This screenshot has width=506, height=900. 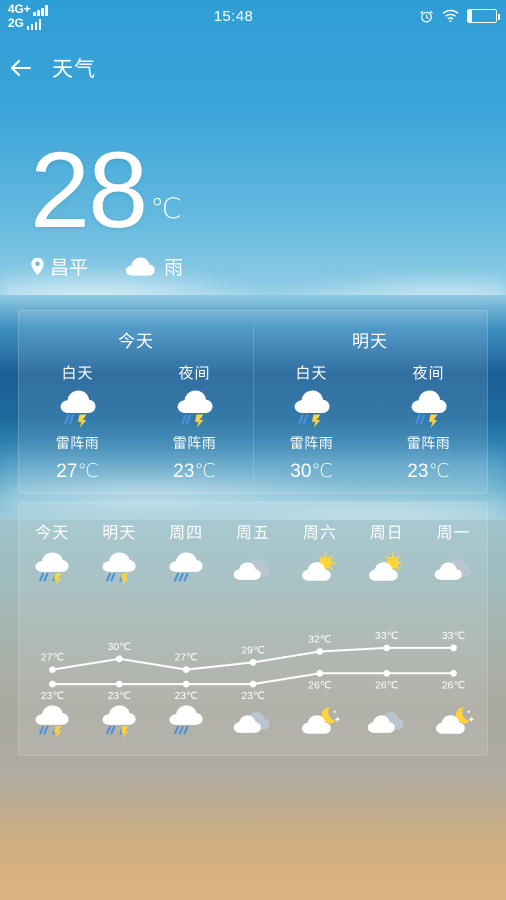 I want to click on wifi-icon, so click(x=450, y=16).